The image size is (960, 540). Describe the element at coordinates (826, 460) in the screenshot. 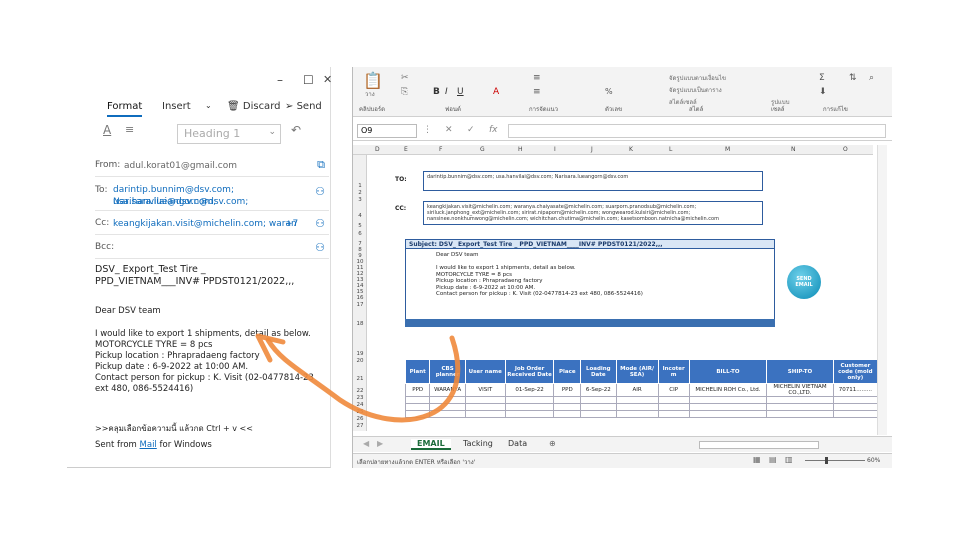

I see `zoom-slider-thumb` at that location.